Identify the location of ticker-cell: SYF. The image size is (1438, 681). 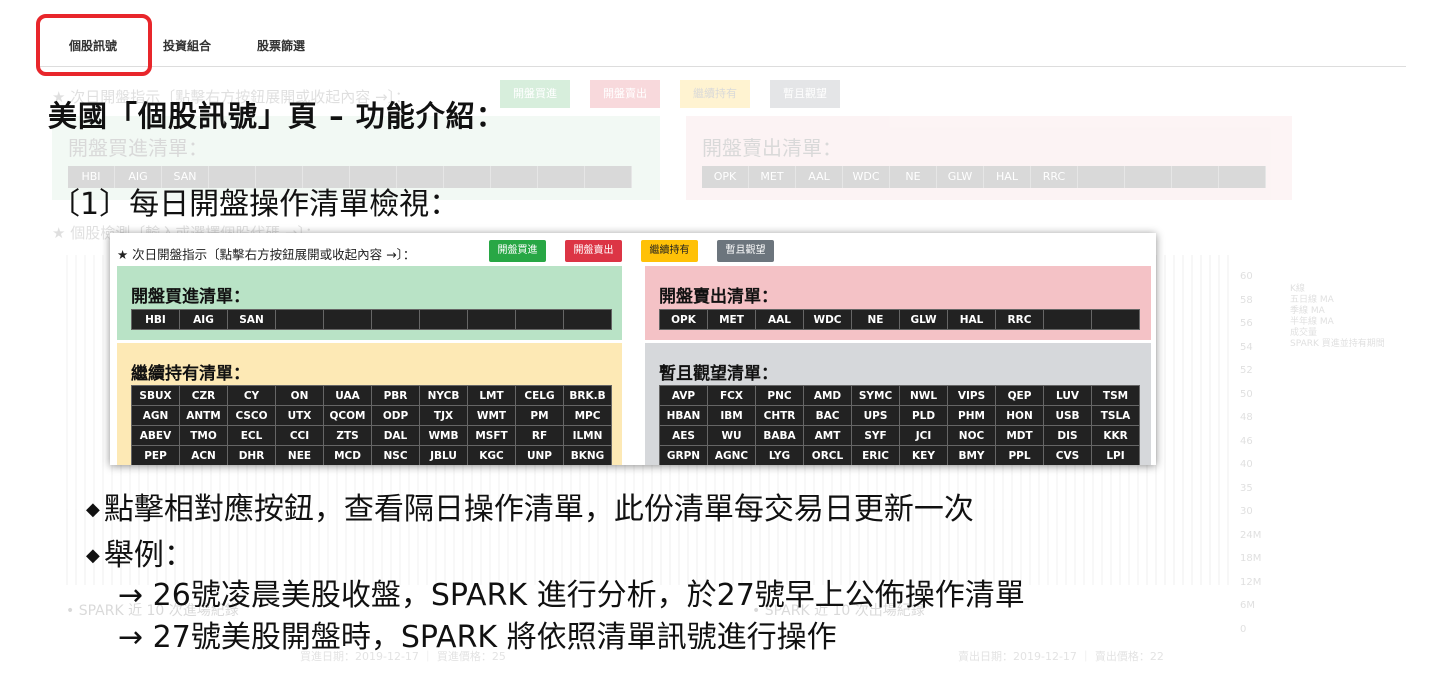
(875, 435).